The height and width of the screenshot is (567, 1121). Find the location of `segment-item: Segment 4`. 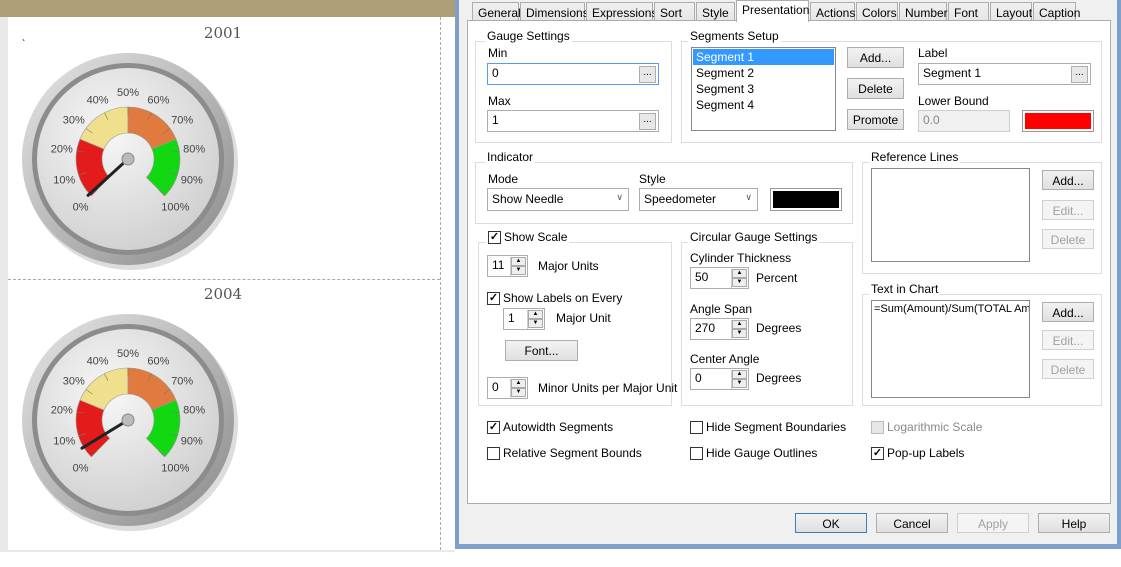

segment-item: Segment 4 is located at coordinates (763, 105).